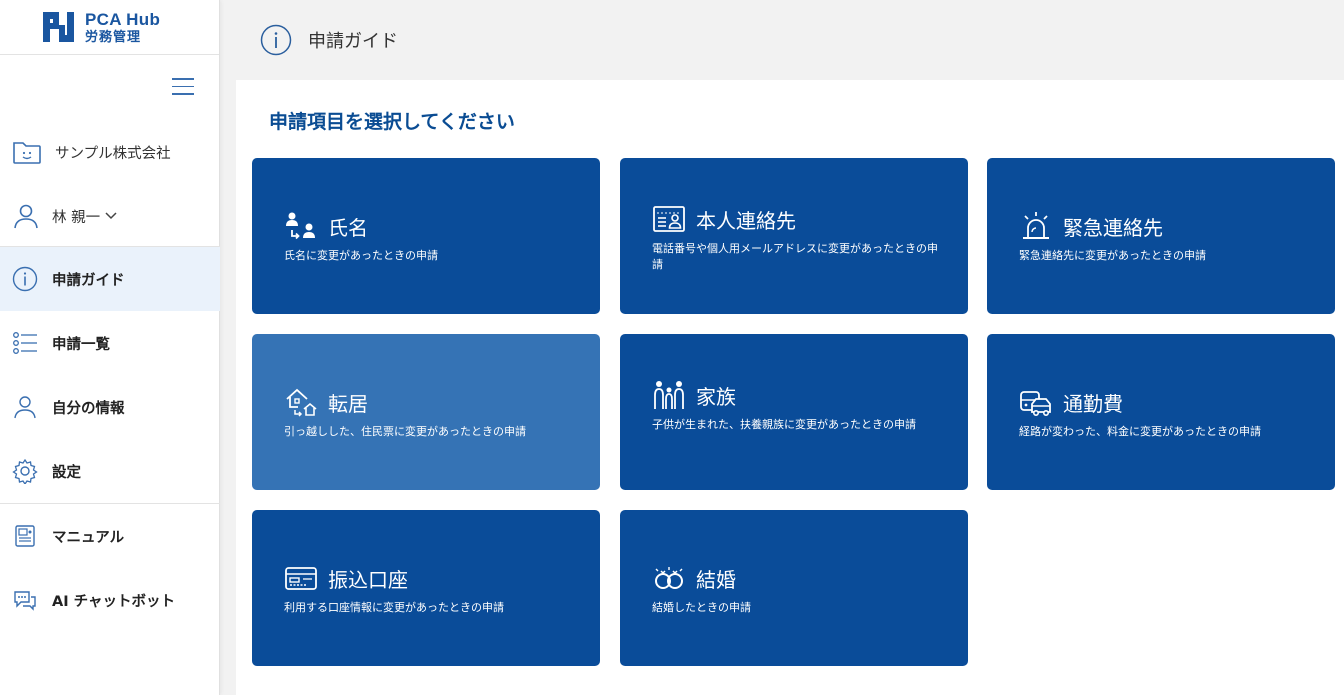  I want to click on card-emergency-contact: 緊急連絡先 緊急連絡先に変更があったときの申請, so click(1161, 236).